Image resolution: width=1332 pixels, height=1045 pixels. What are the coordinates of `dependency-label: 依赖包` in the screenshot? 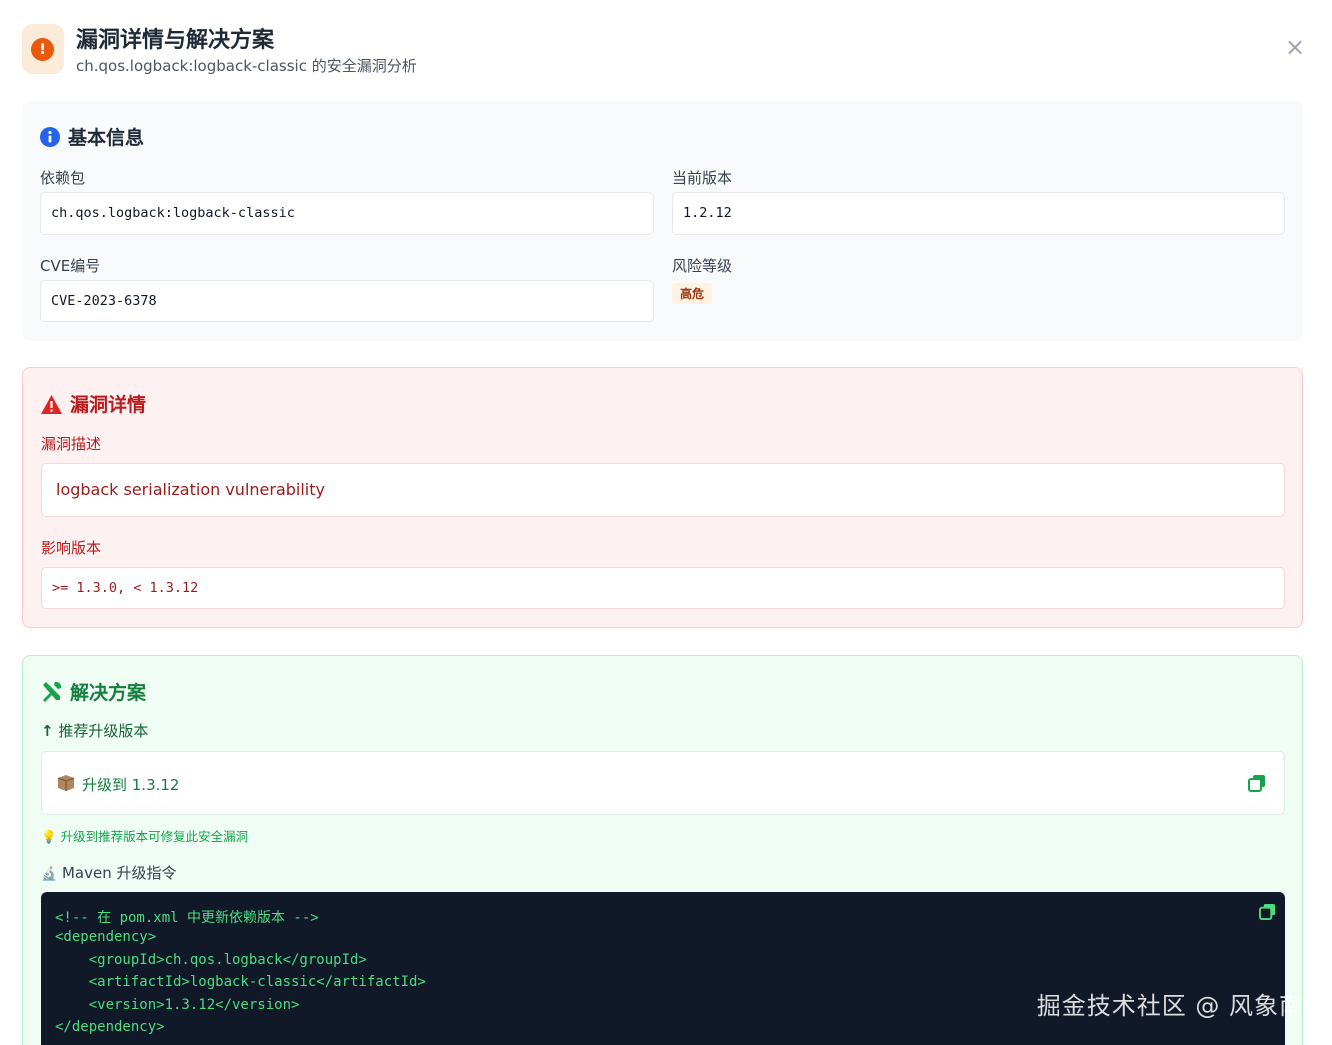 It's located at (63, 178).